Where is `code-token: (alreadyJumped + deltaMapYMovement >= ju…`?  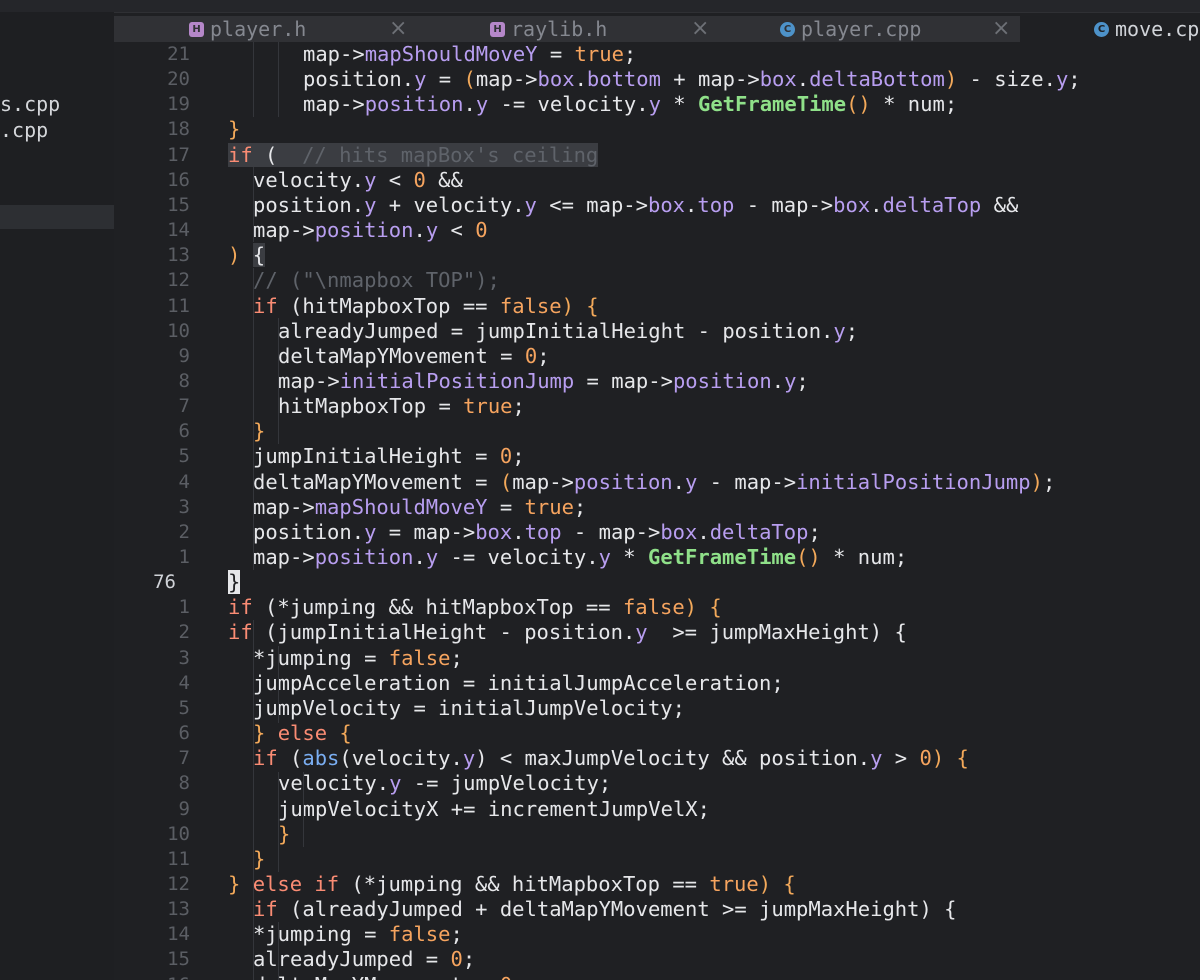 code-token: (alreadyJumped + deltaMapYMovement >= ju… is located at coordinates (617, 909).